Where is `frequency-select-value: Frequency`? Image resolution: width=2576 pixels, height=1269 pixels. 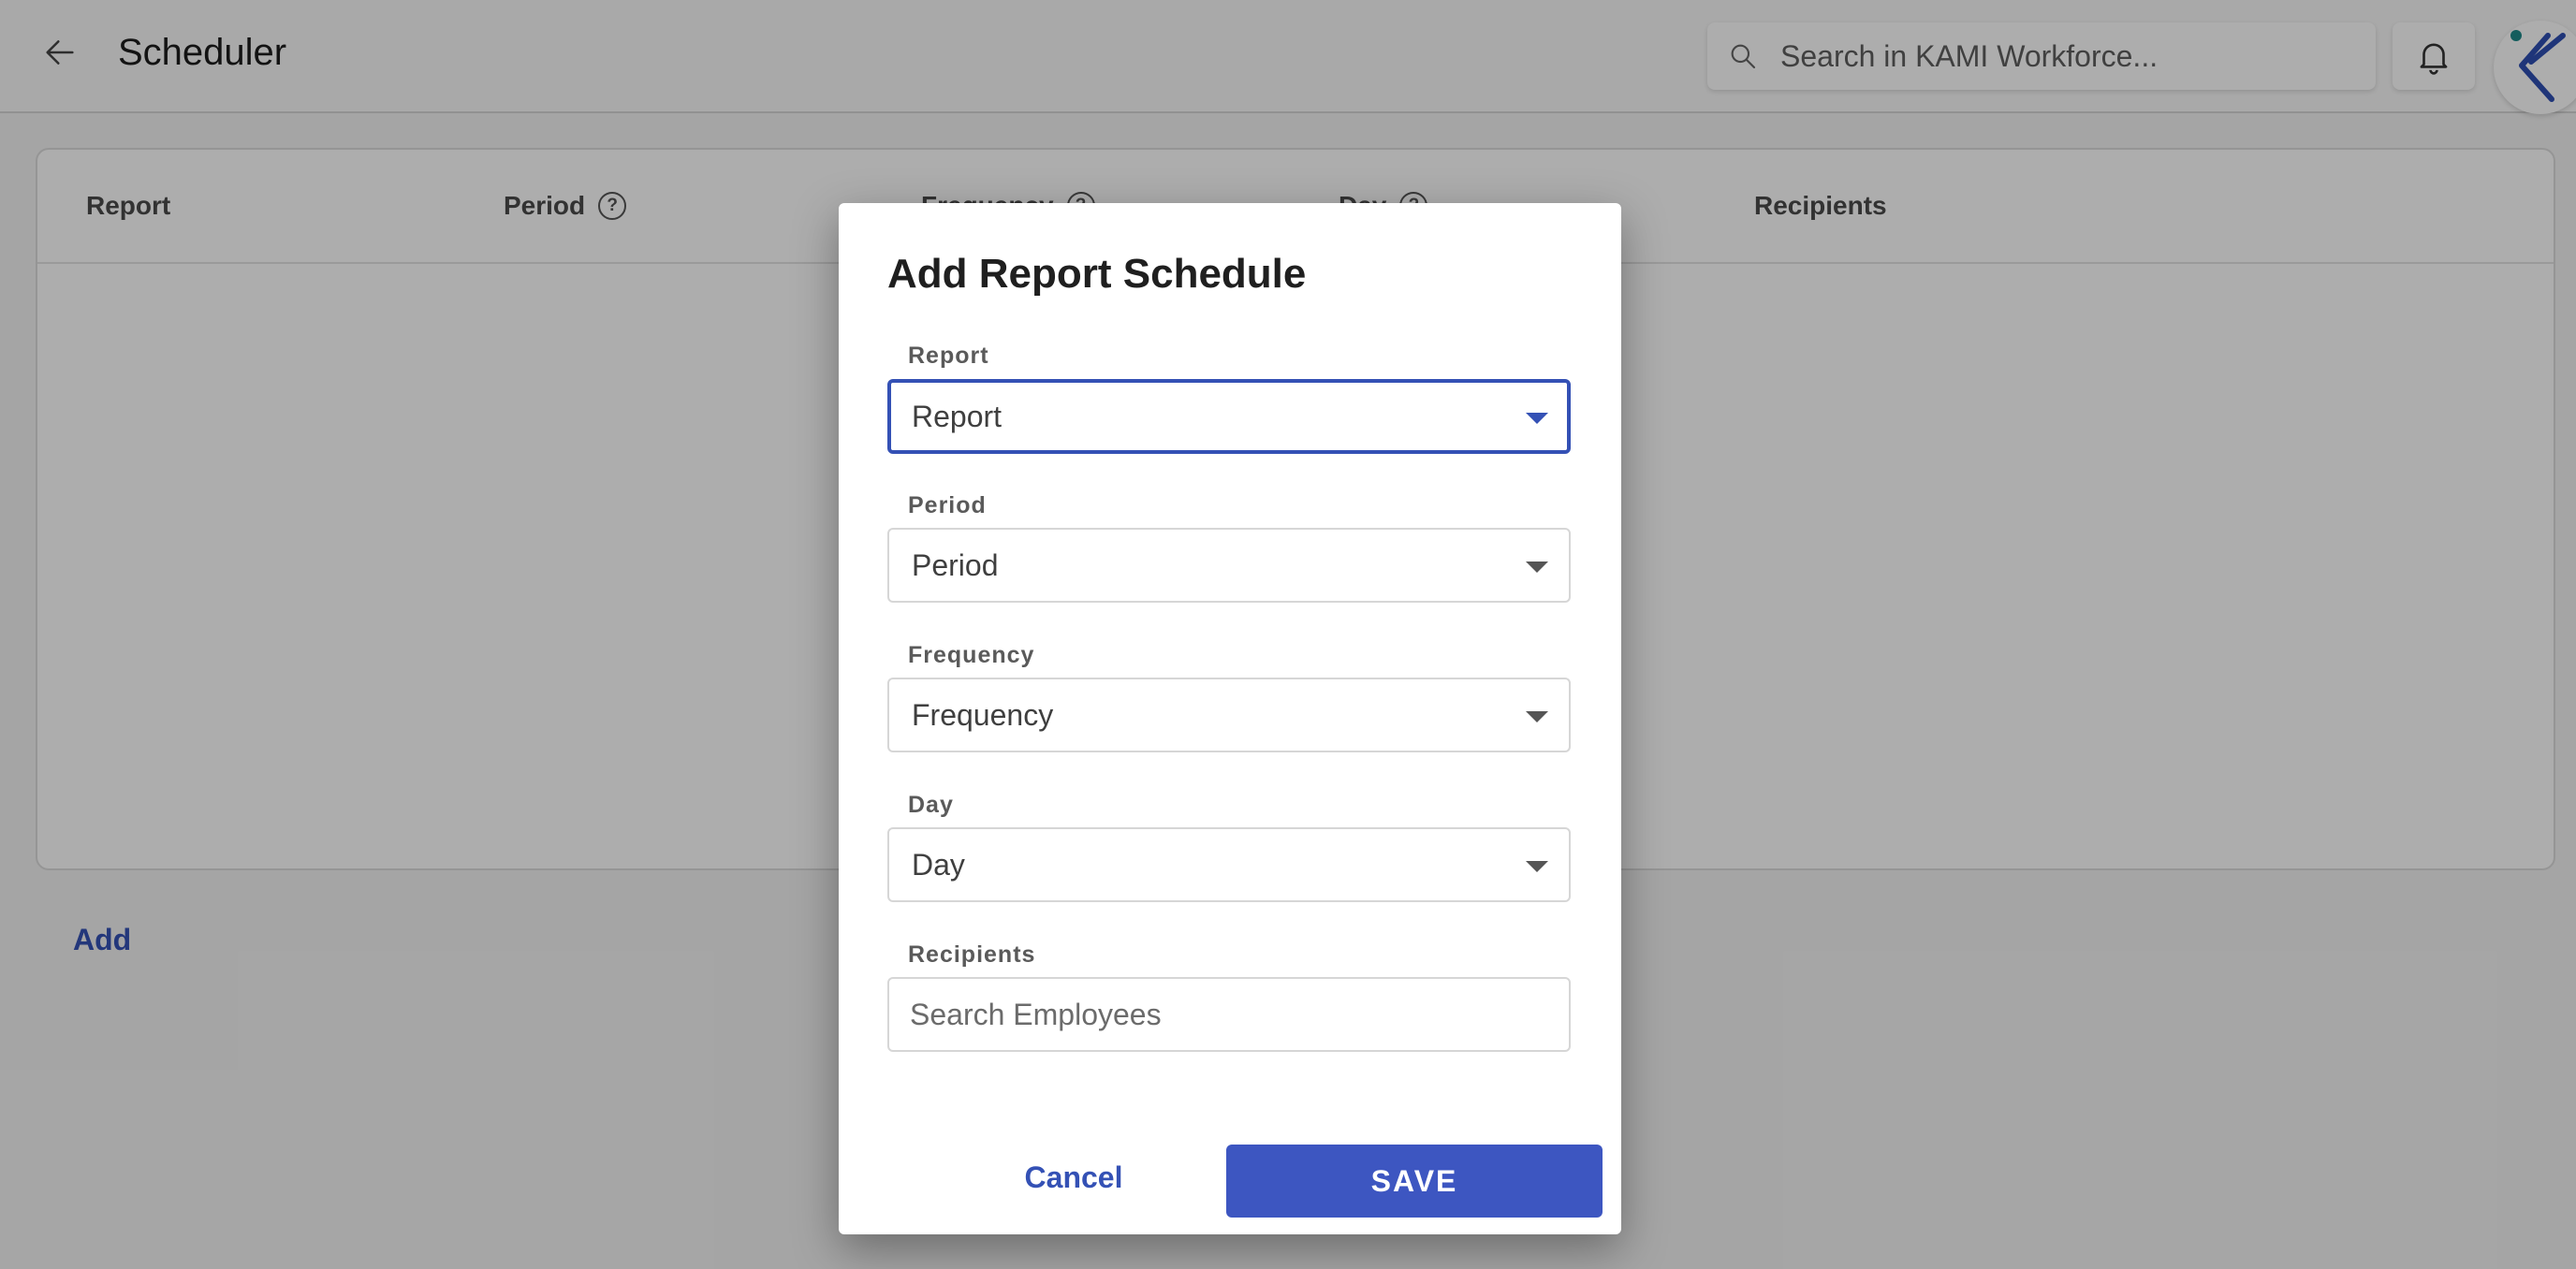
frequency-select-value: Frequency is located at coordinates (983, 715).